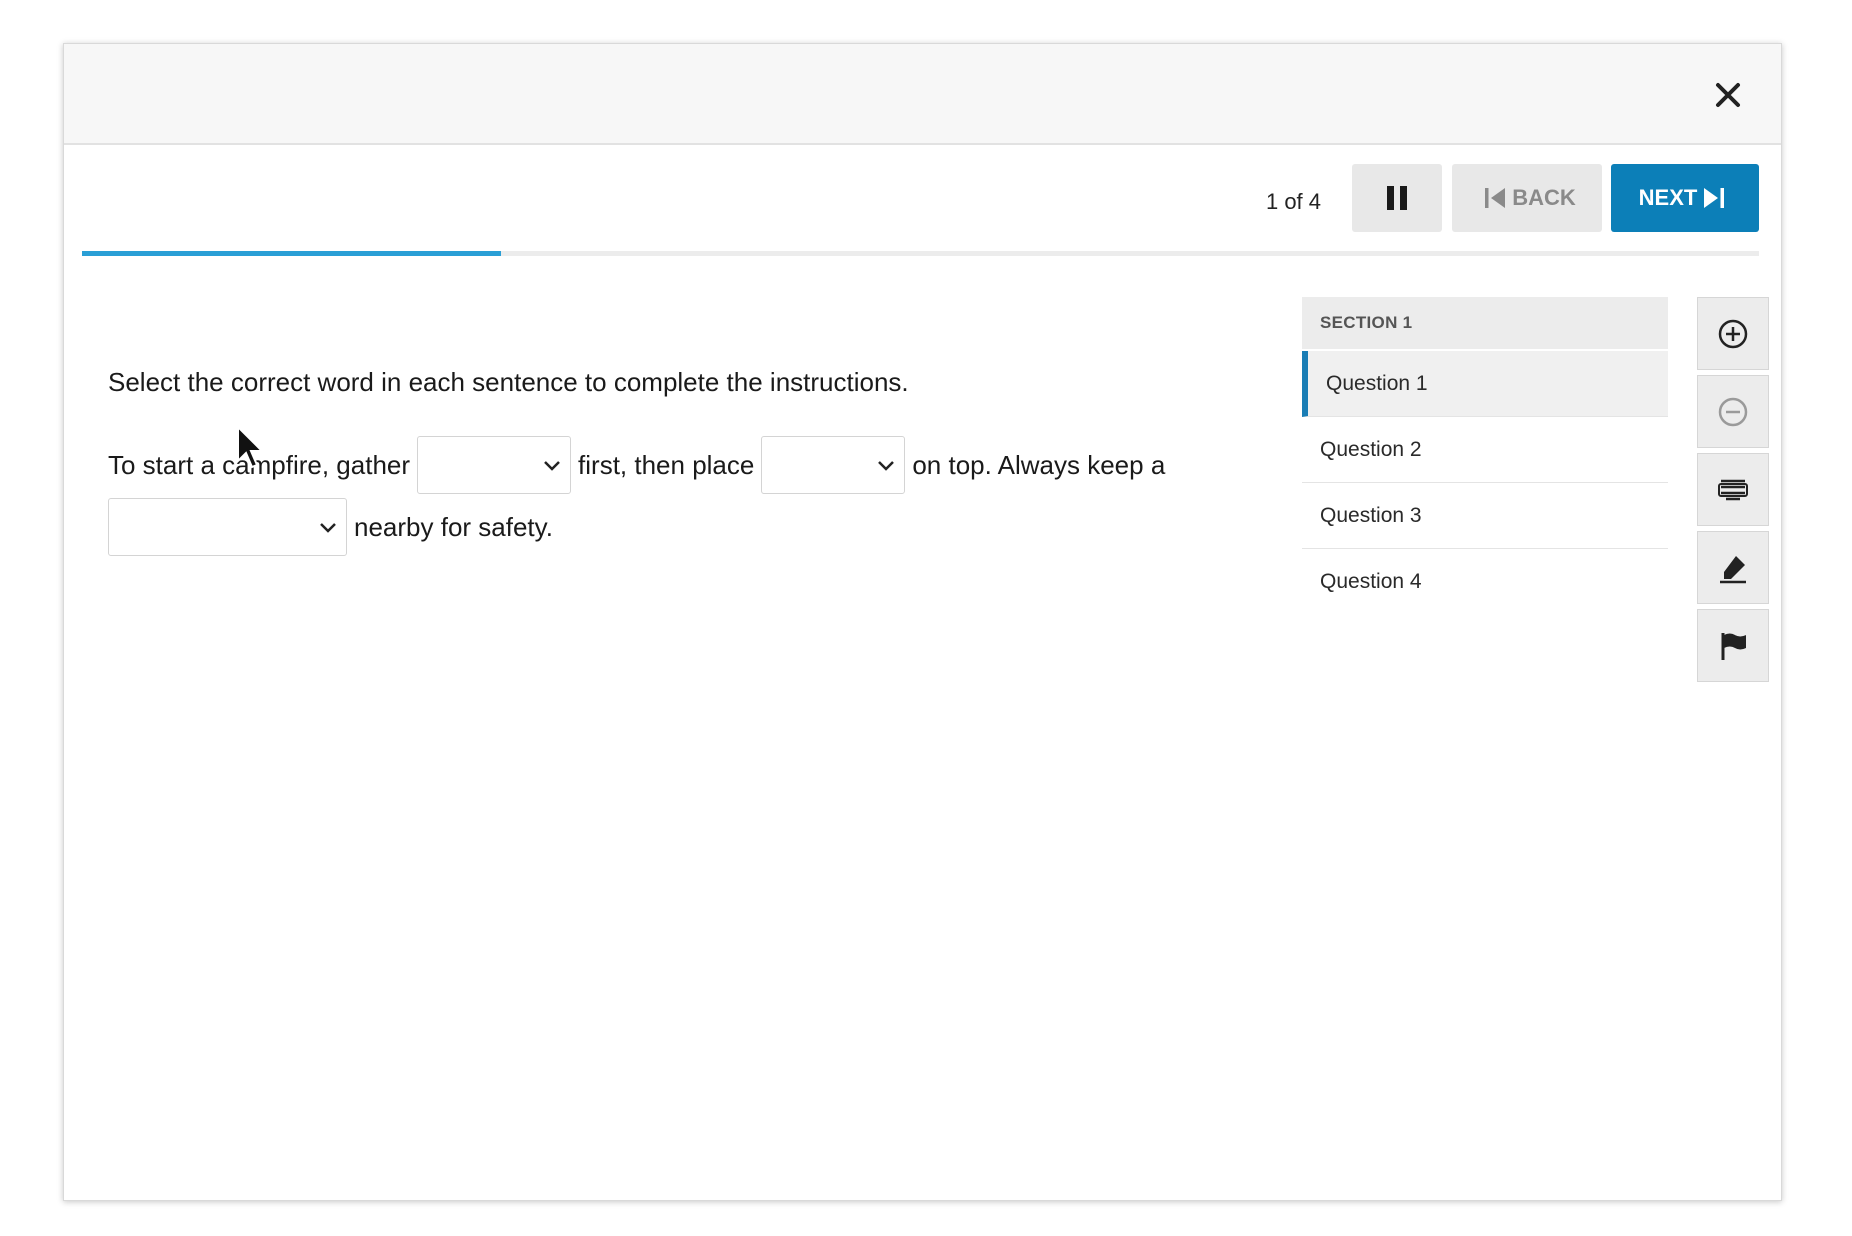 Image resolution: width=1852 pixels, height=1236 pixels. I want to click on nav-item-question-3: Question 3, so click(1485, 516).